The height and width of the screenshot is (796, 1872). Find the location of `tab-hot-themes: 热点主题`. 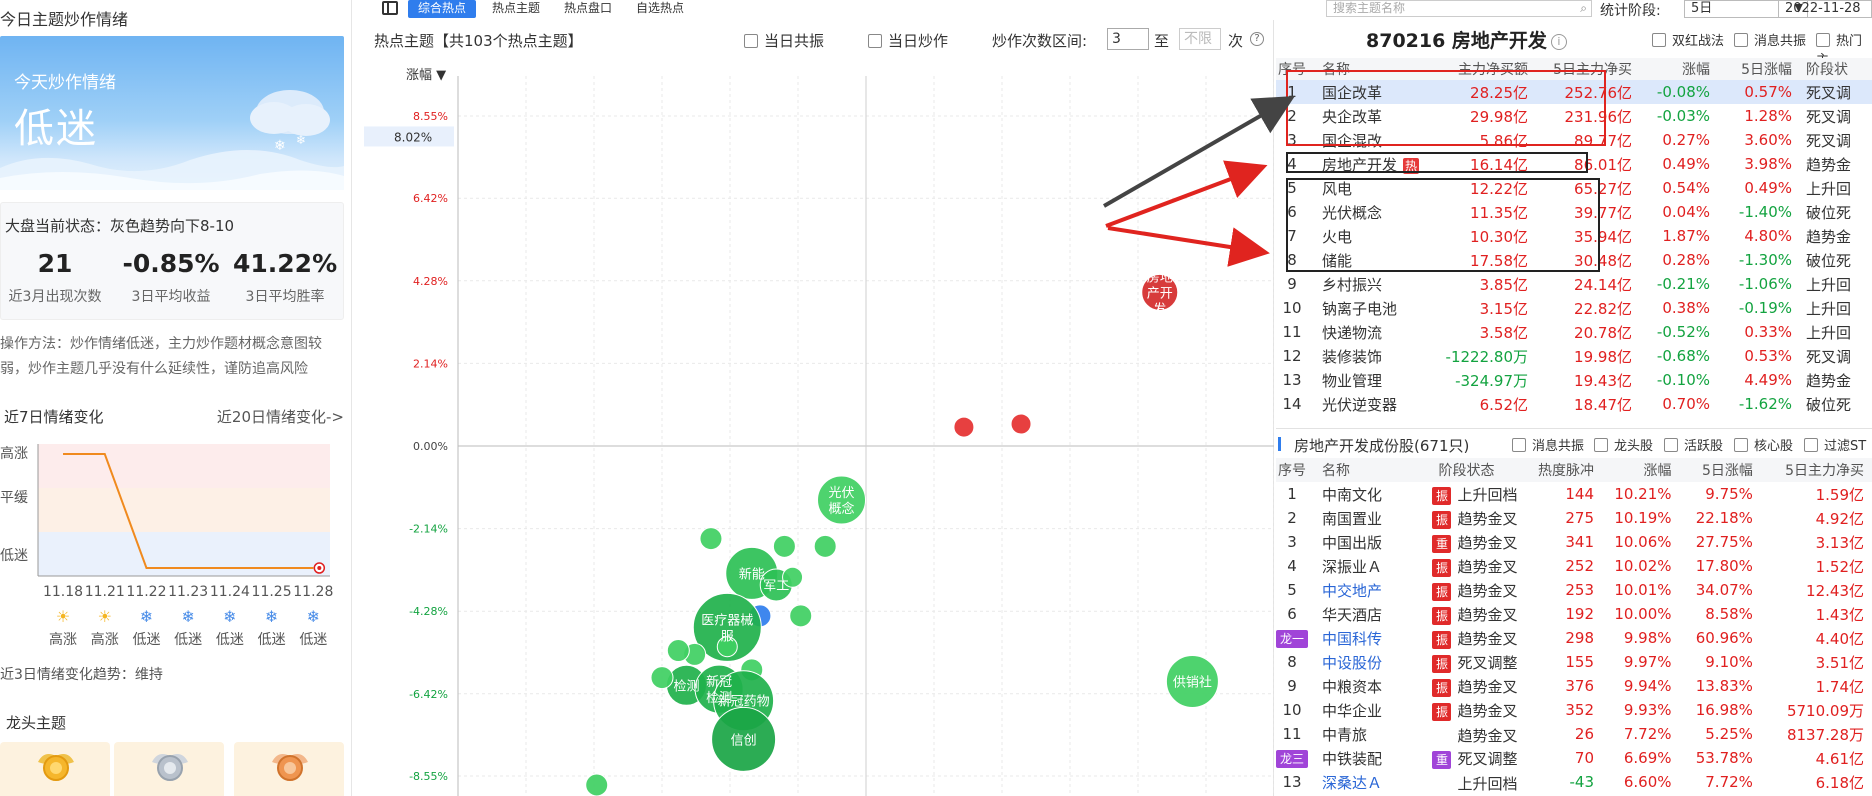

tab-hot-themes: 热点主题 is located at coordinates (516, 9).